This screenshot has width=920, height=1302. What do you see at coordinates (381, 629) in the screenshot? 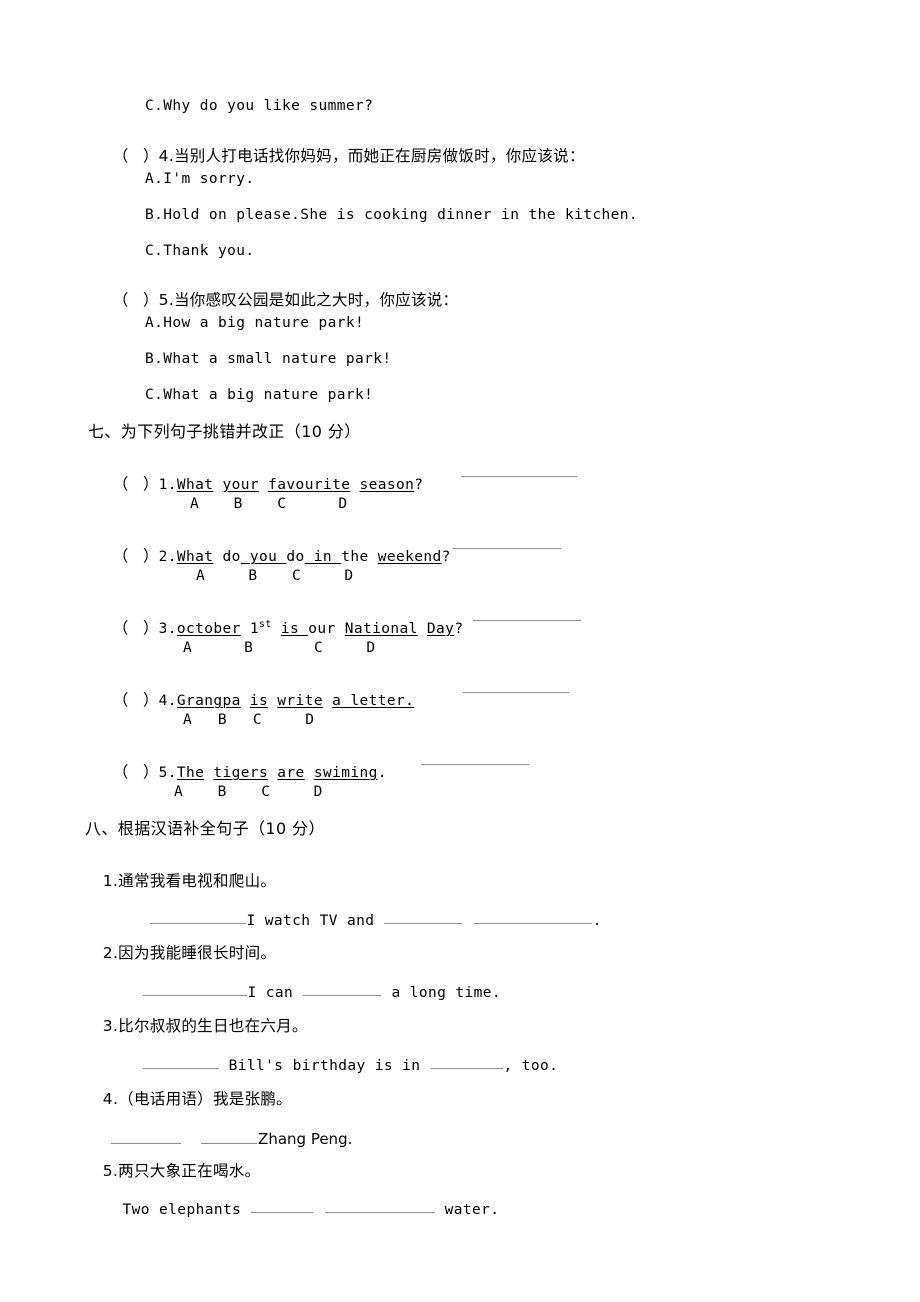
I see `sentence-segment: National` at bounding box center [381, 629].